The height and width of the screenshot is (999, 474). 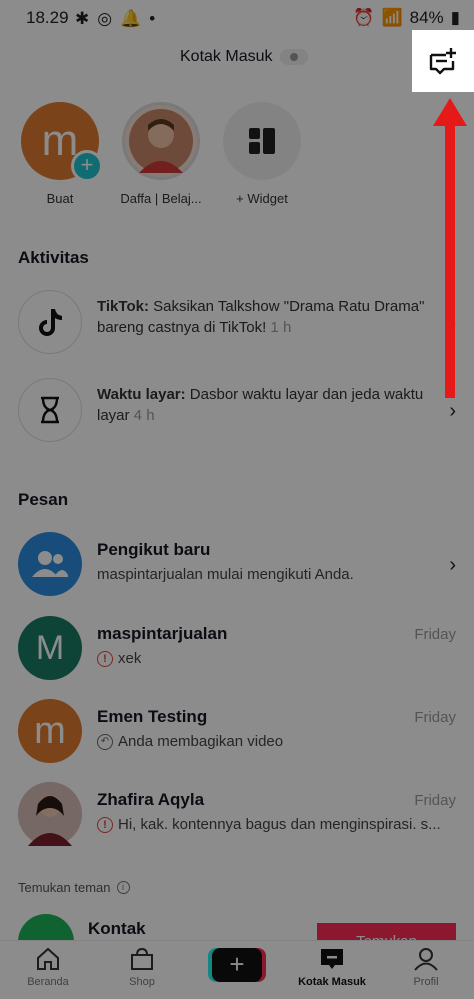 I want to click on status-bar: 18.29 ✱ ◎ 🔔 • ⏰ 📶 84% ▮, so click(x=237, y=17).